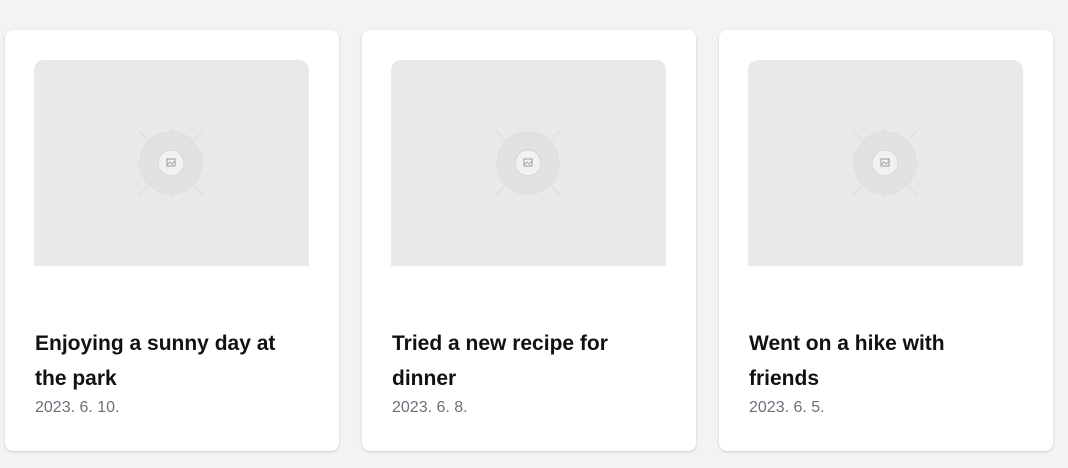 Image resolution: width=1068 pixels, height=468 pixels. What do you see at coordinates (430, 407) in the screenshot?
I see `post-date: 2023. 6. 8.` at bounding box center [430, 407].